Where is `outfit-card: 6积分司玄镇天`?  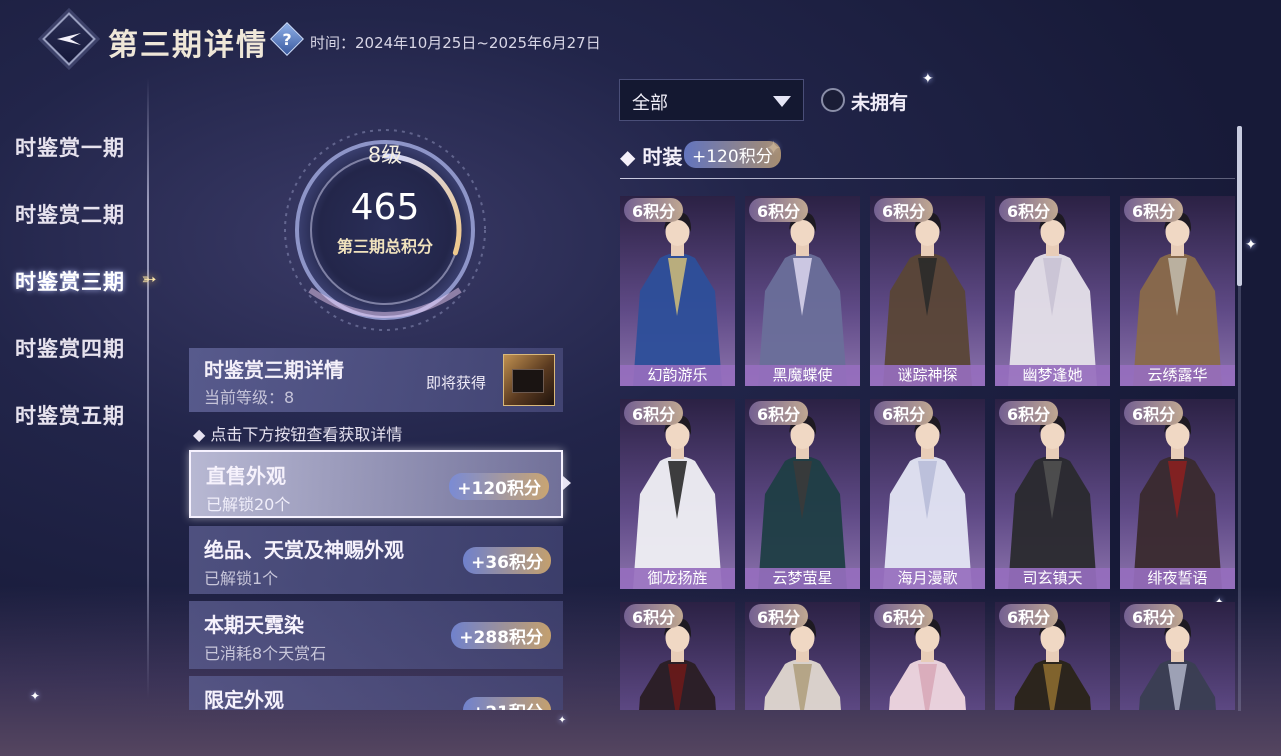 outfit-card: 6积分司玄镇天 is located at coordinates (1052, 494).